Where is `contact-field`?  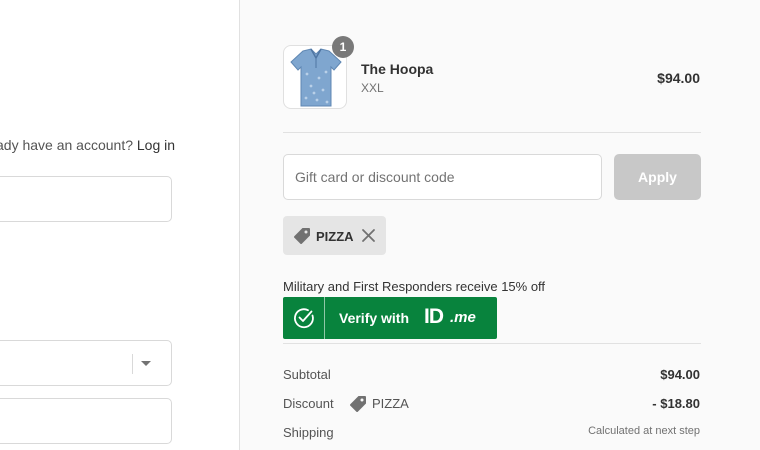 contact-field is located at coordinates (86, 199).